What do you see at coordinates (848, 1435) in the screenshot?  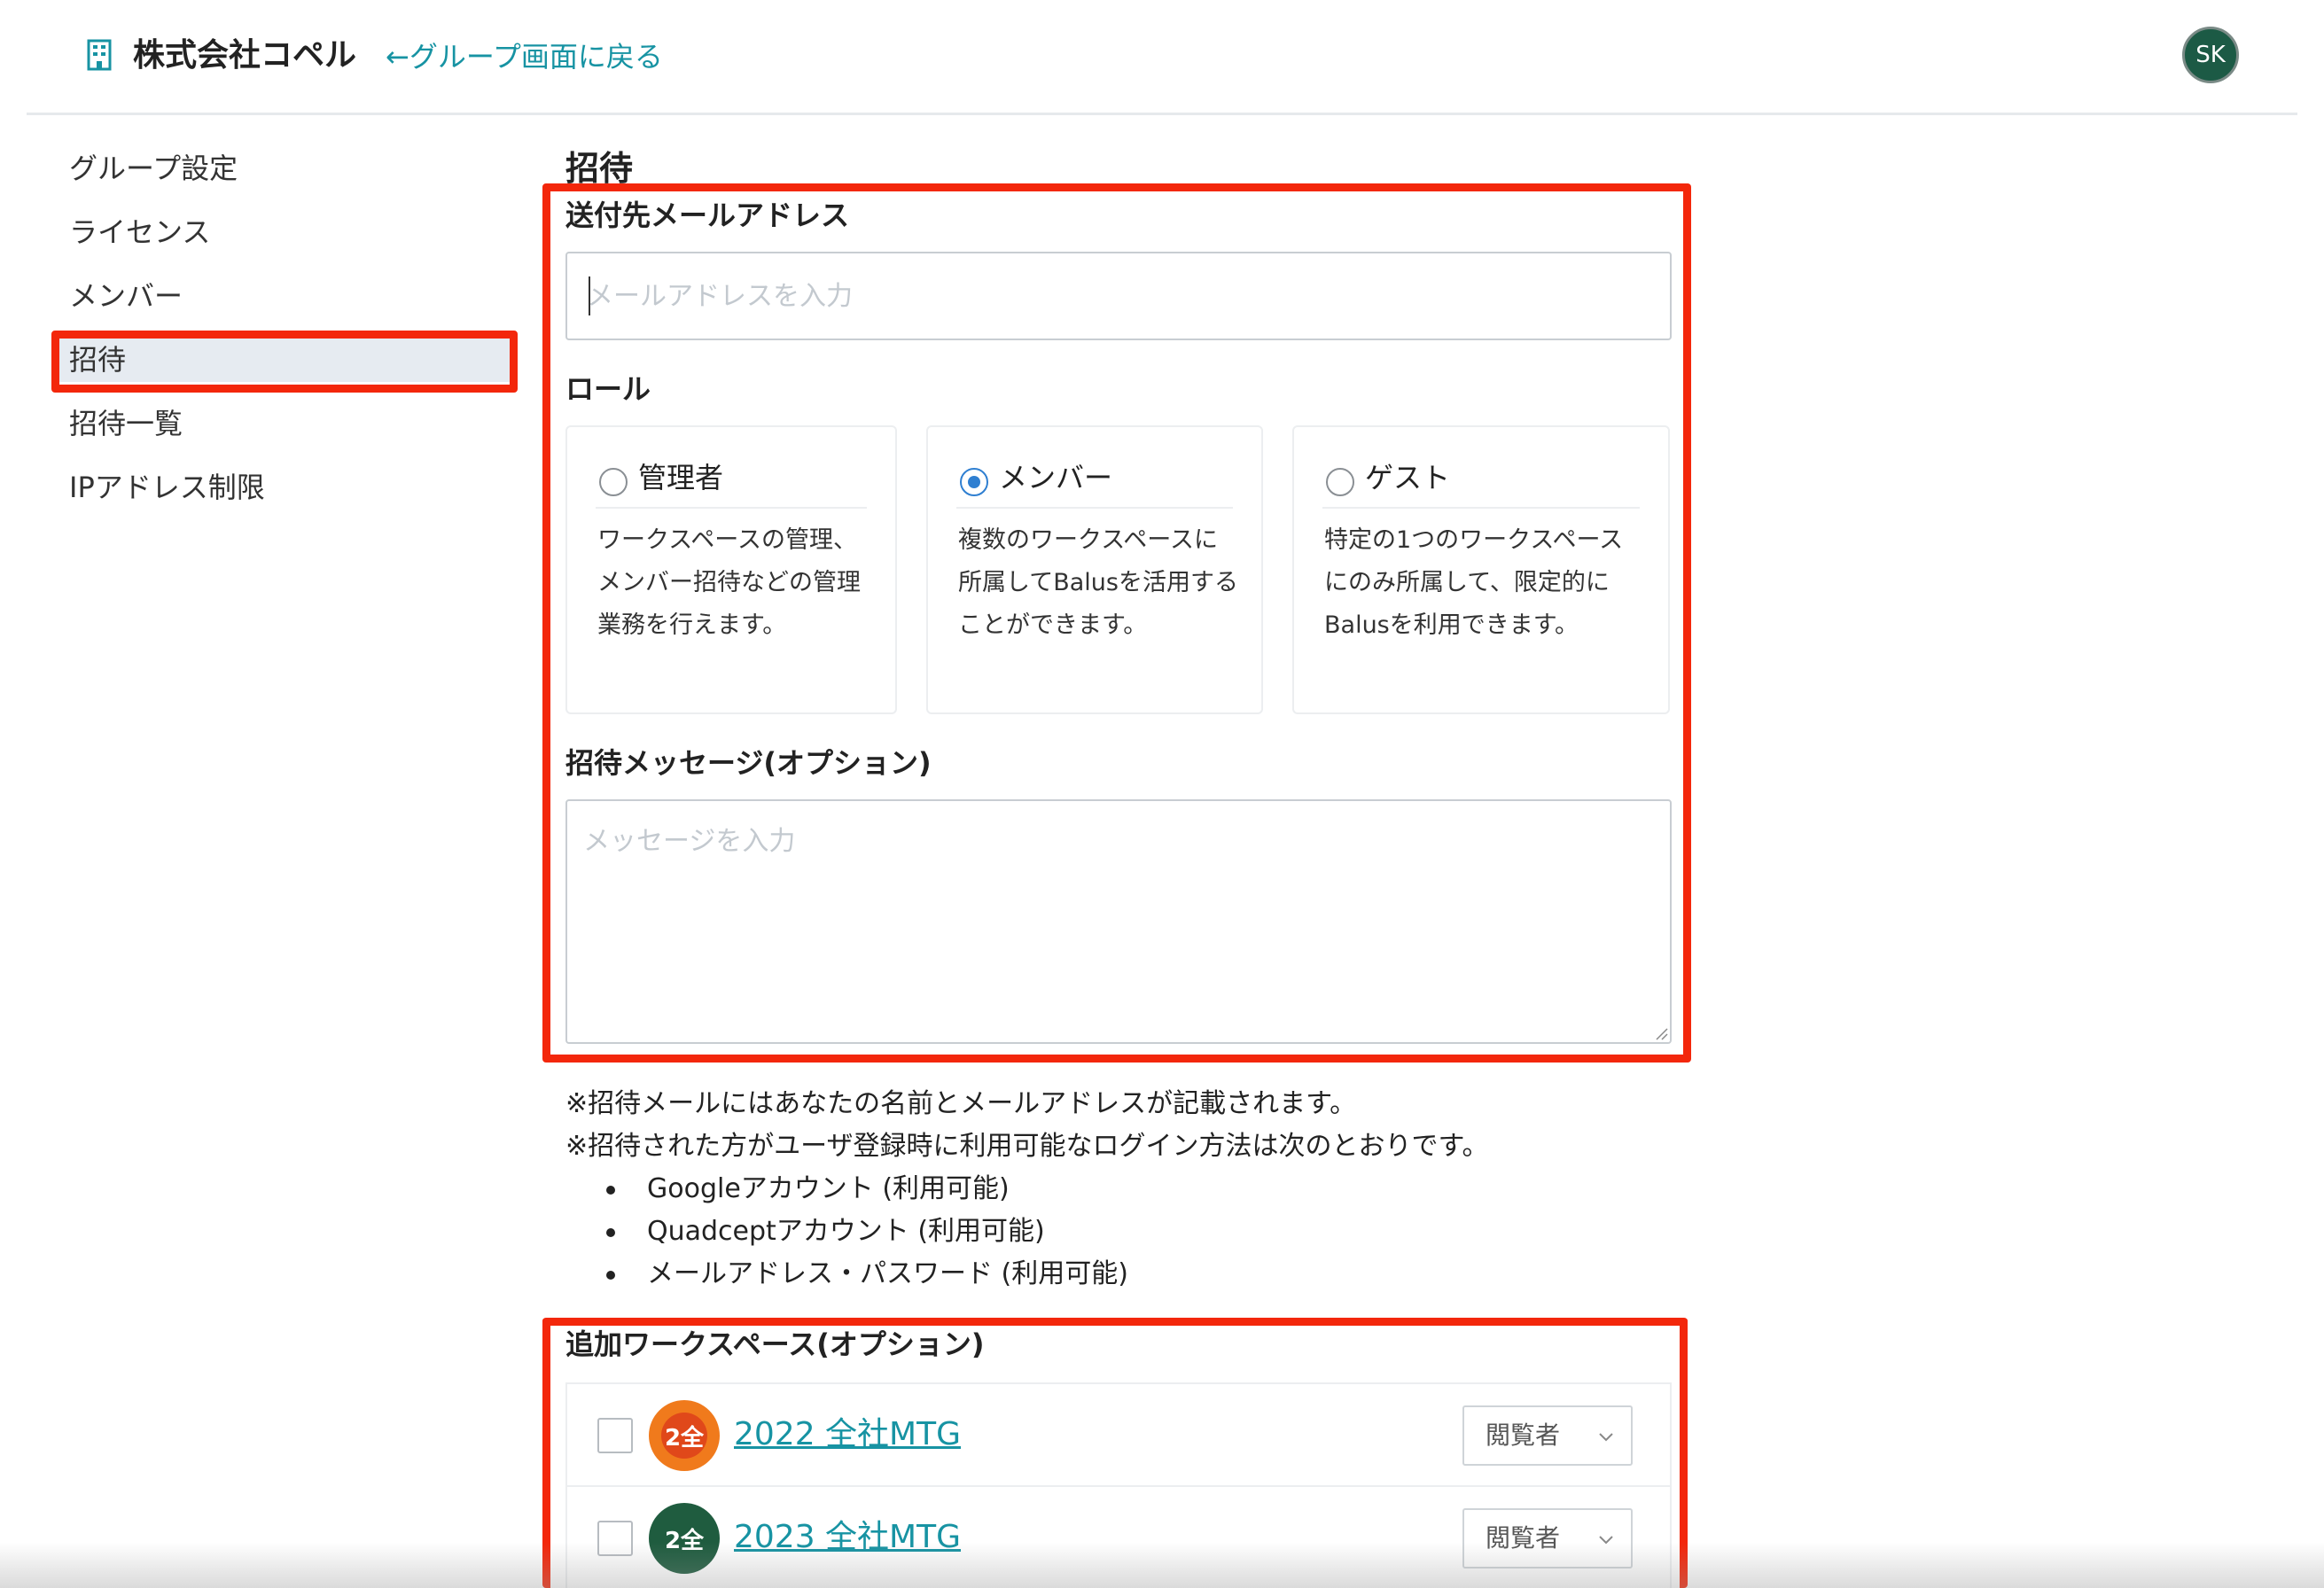 I see `workspace-link: 2022 全社MTG` at bounding box center [848, 1435].